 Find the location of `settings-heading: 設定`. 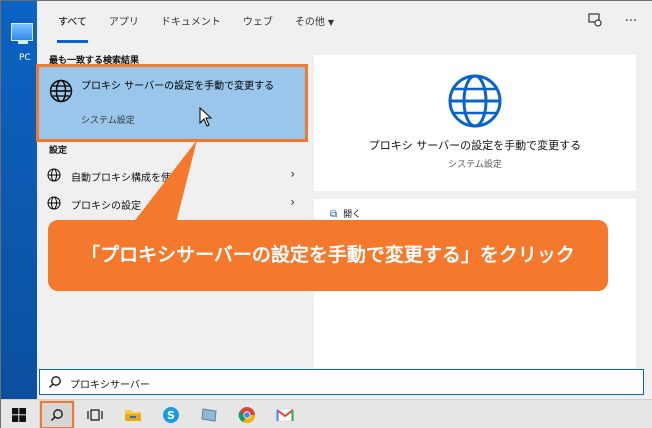

settings-heading: 設定 is located at coordinates (58, 151).